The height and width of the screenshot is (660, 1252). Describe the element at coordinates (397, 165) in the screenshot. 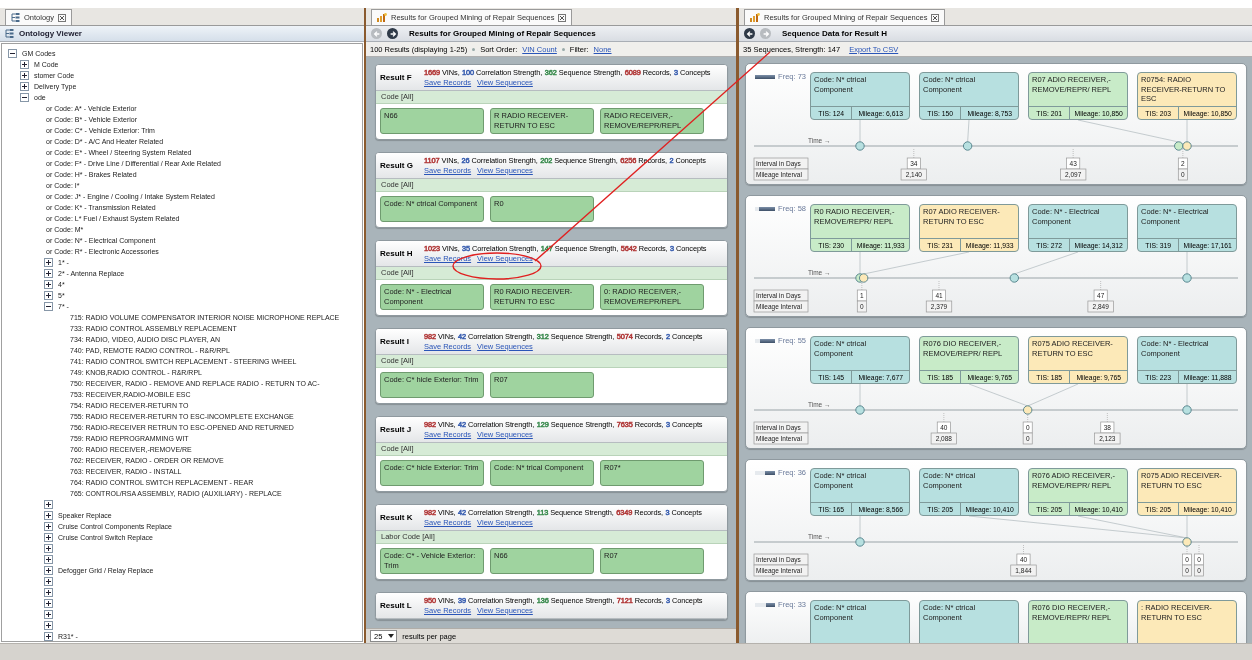

I see `result-title: Result G` at that location.